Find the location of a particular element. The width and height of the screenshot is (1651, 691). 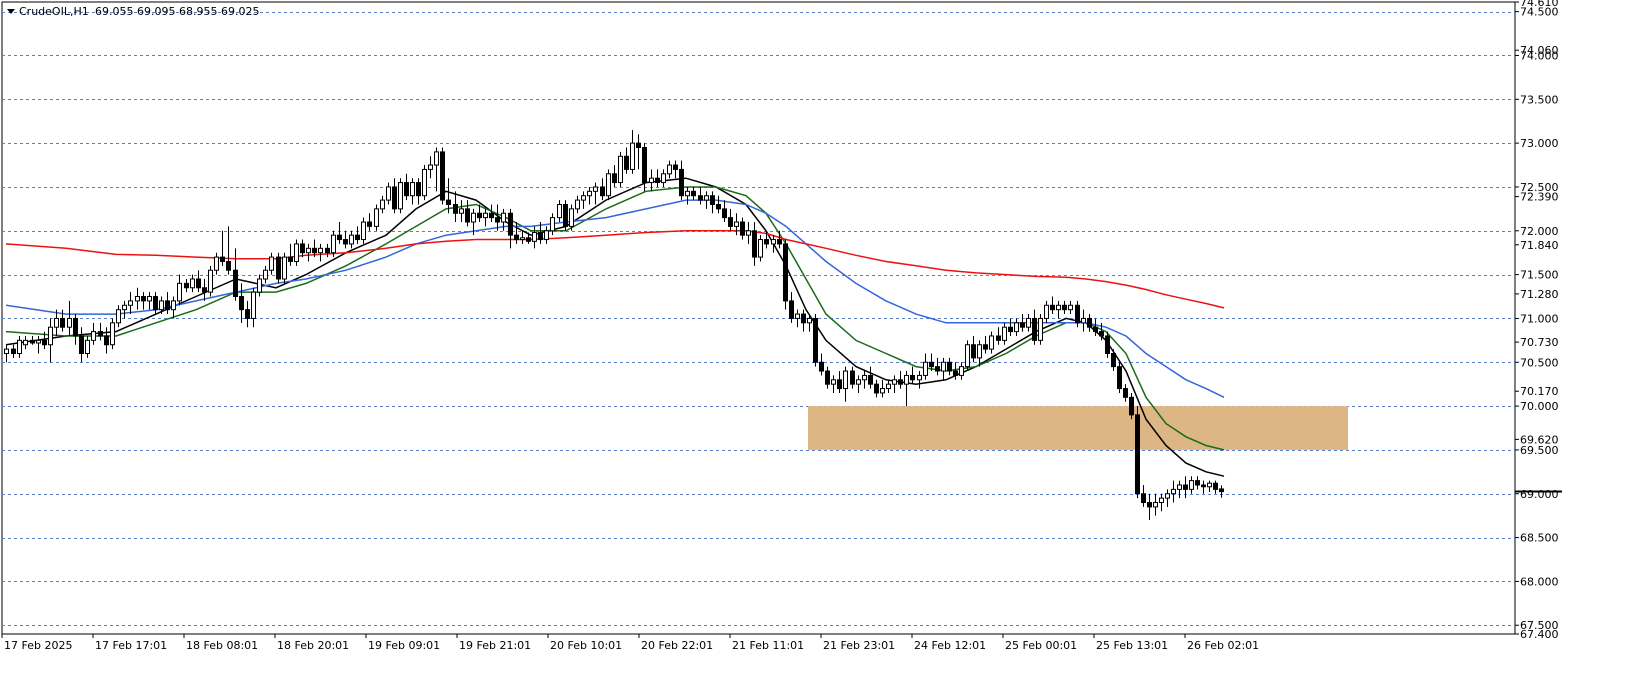

y-tick-label: 69.000 is located at coordinates (1539, 494).